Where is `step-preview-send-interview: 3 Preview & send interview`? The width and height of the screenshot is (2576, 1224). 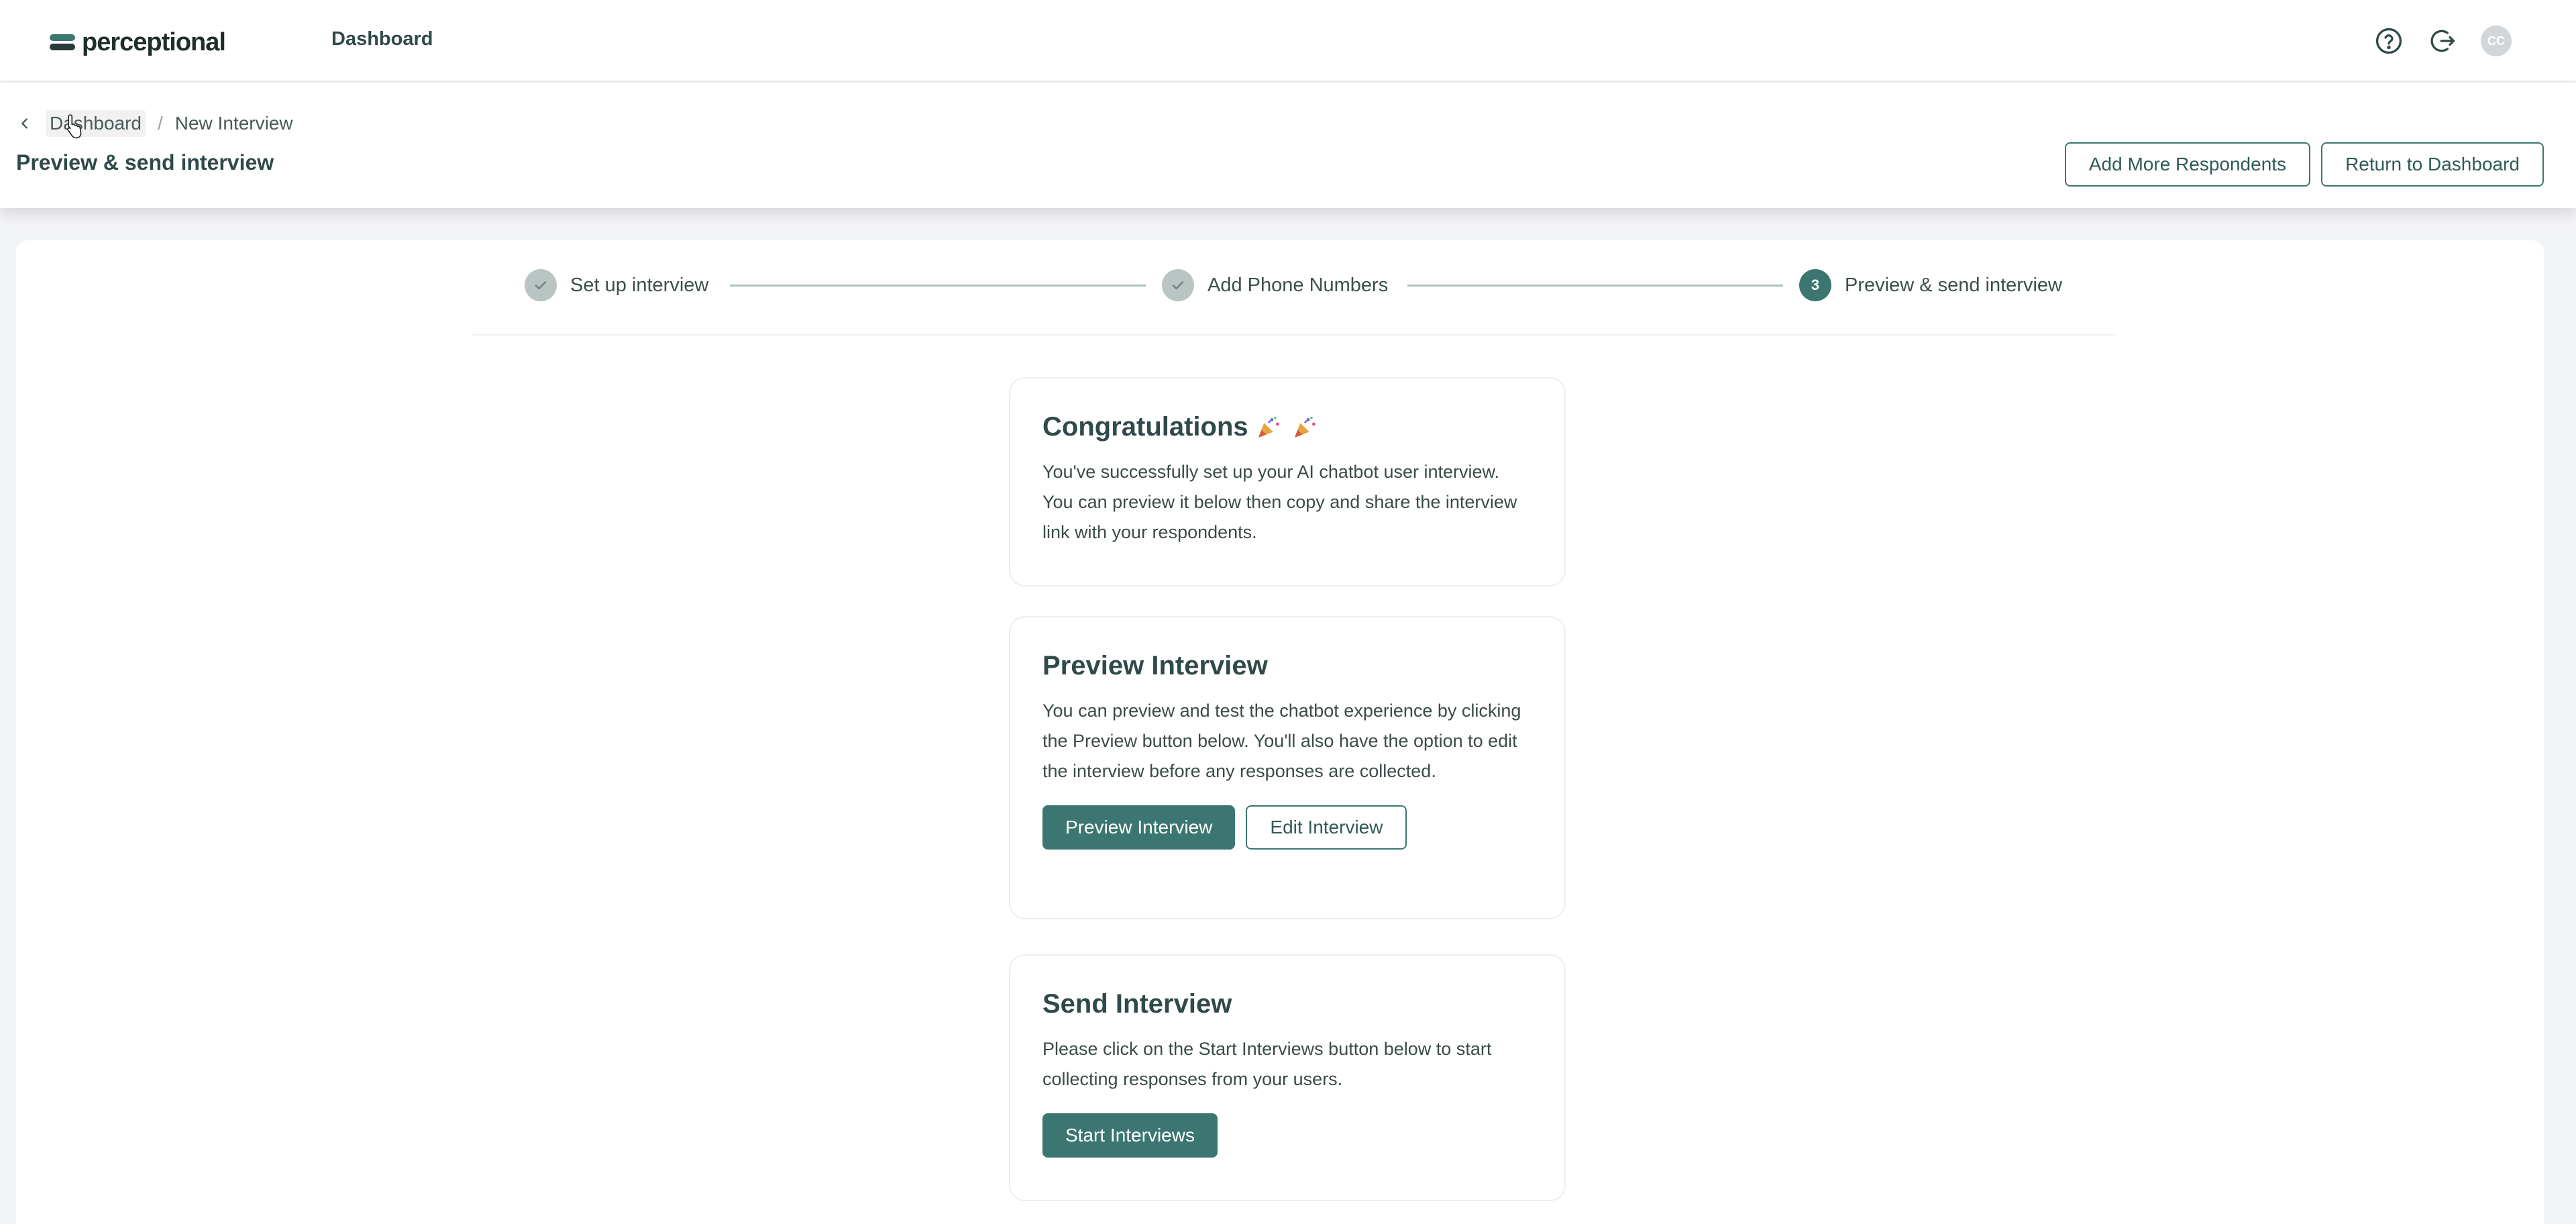 step-preview-send-interview: 3 Preview & send interview is located at coordinates (1930, 285).